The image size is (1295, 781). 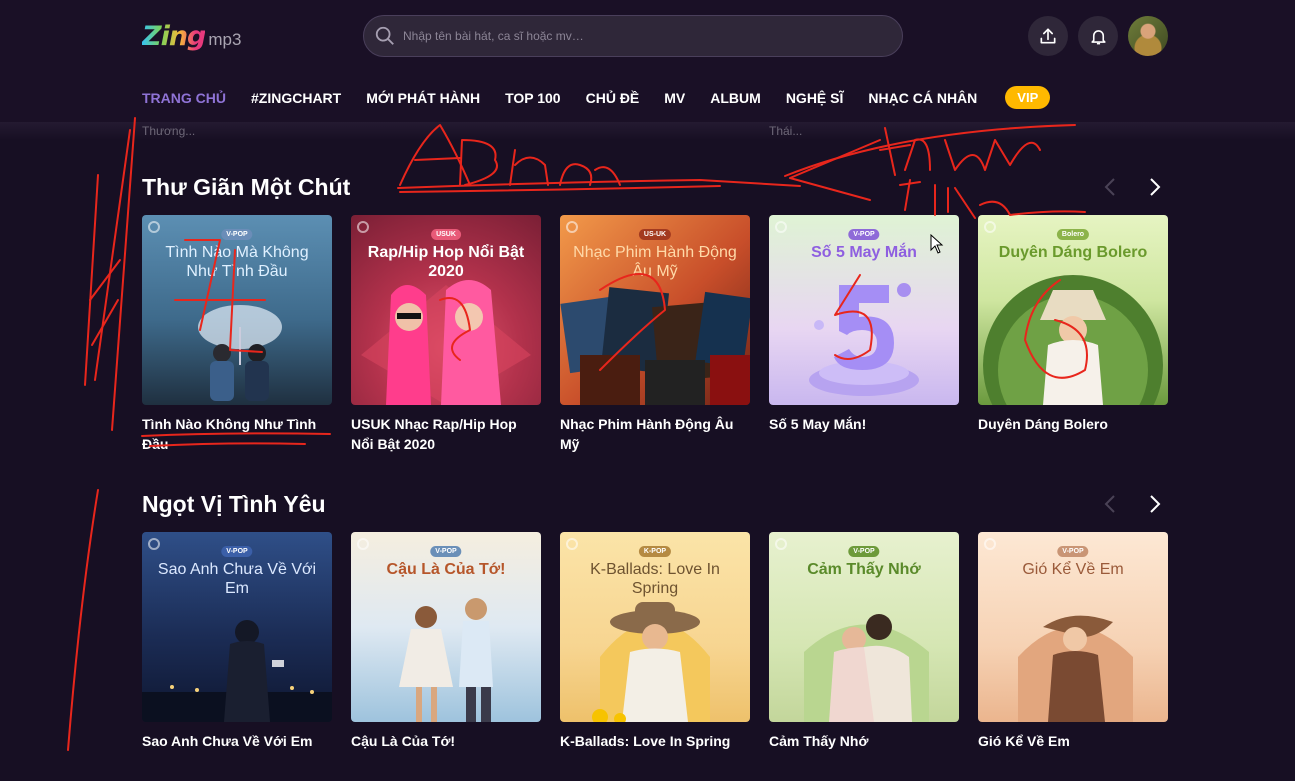 What do you see at coordinates (655, 434) in the screenshot?
I see `playlist-title: Nhạc Phim Hành Động Âu Mỹ` at bounding box center [655, 434].